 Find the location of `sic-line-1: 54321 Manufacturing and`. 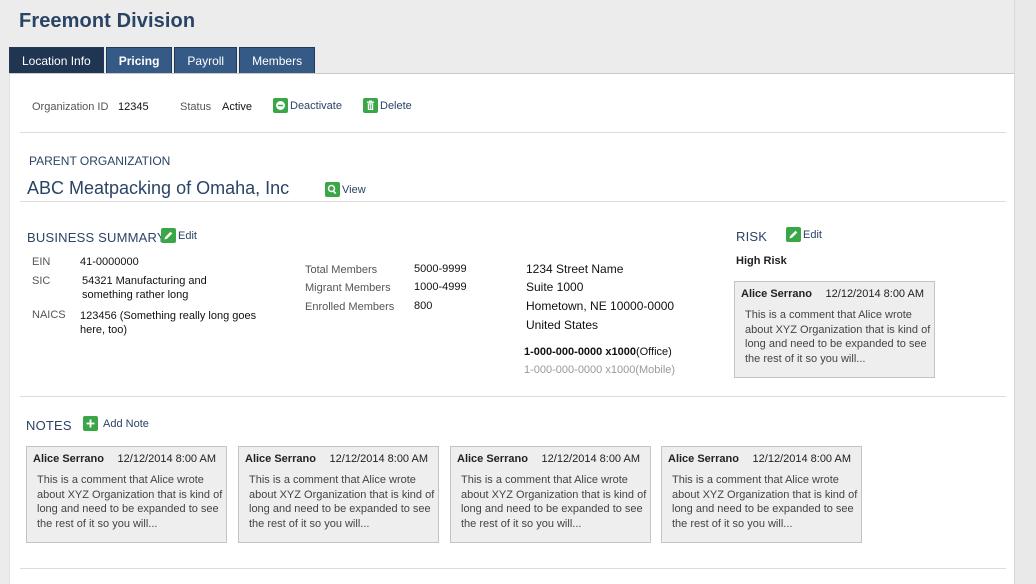

sic-line-1: 54321 Manufacturing and is located at coordinates (144, 281).